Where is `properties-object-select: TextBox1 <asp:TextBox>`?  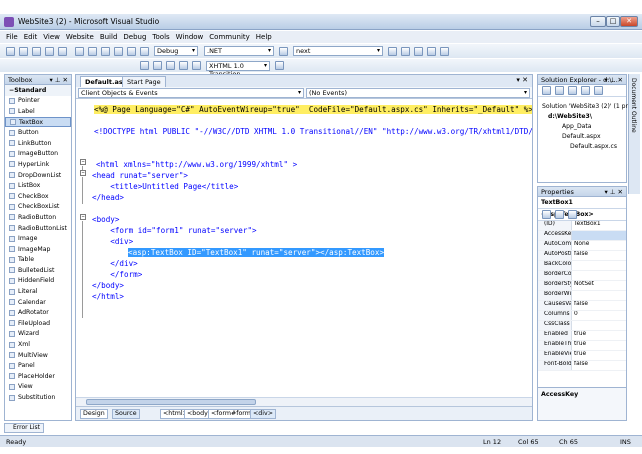
properties-object-select: TextBox1 <asp:TextBox> is located at coordinates (582, 207).